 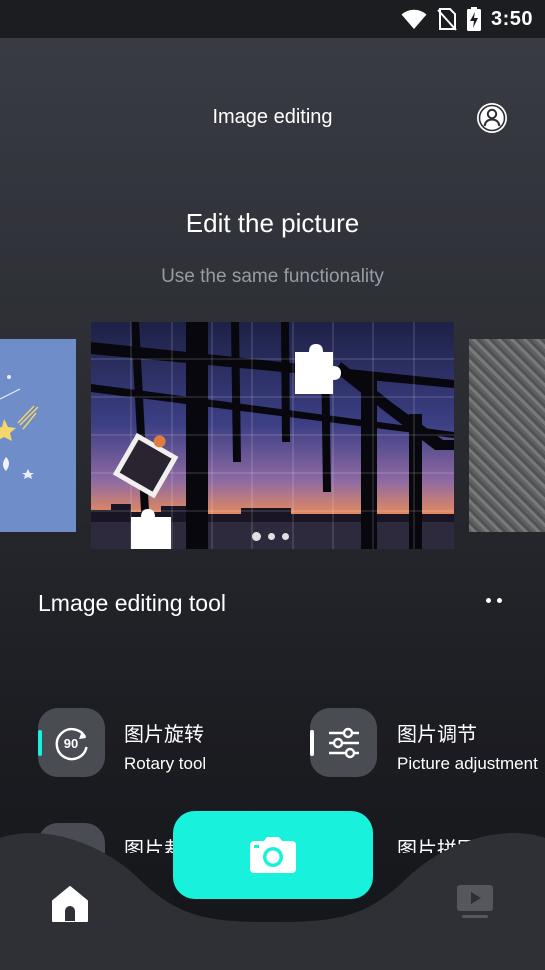 I want to click on status-icons: 3:50, so click(x=467, y=19).